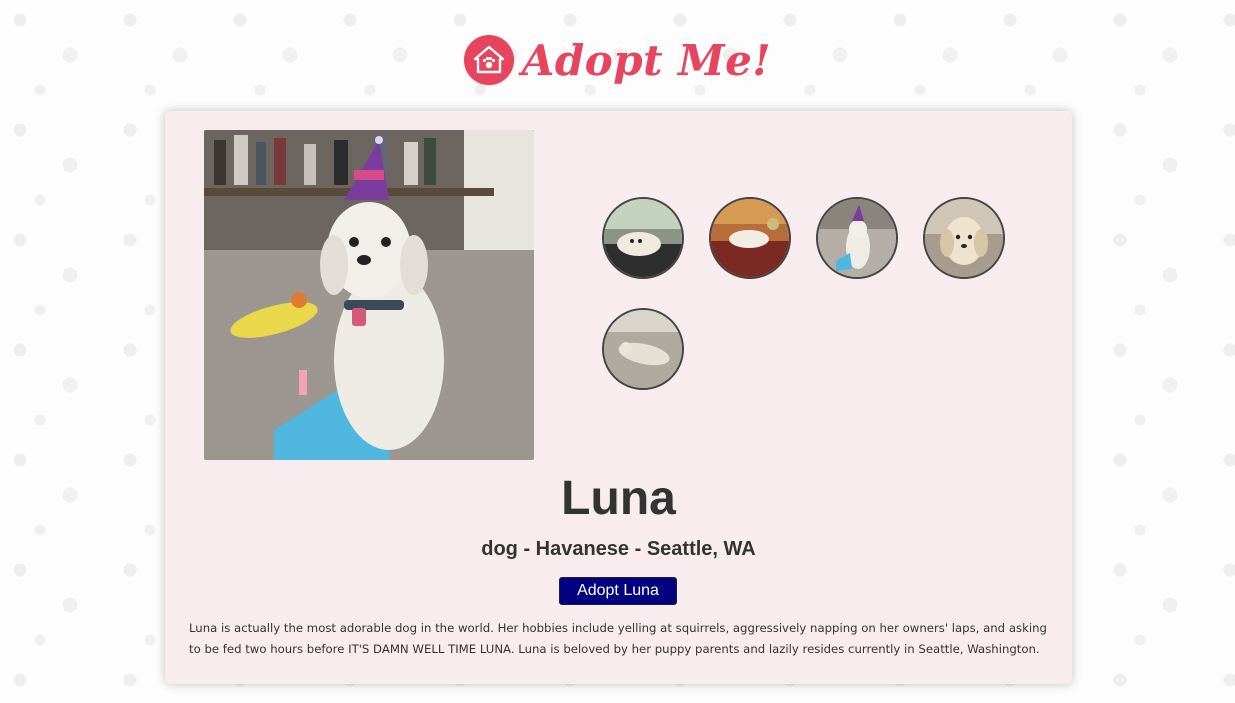 The width and height of the screenshot is (1235, 703). Describe the element at coordinates (618, 549) in the screenshot. I see `pet-meta: dog - Havanese - Seattle, WA` at that location.